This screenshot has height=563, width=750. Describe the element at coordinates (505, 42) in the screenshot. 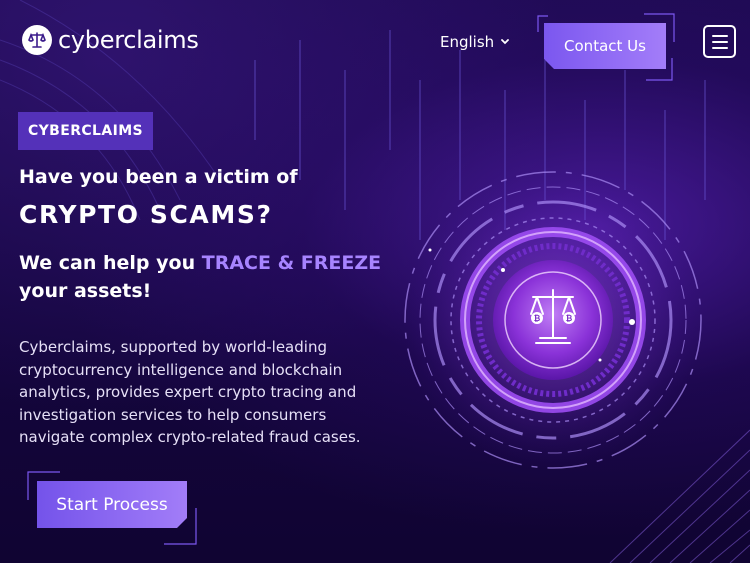

I see `chevron-down-icon` at that location.